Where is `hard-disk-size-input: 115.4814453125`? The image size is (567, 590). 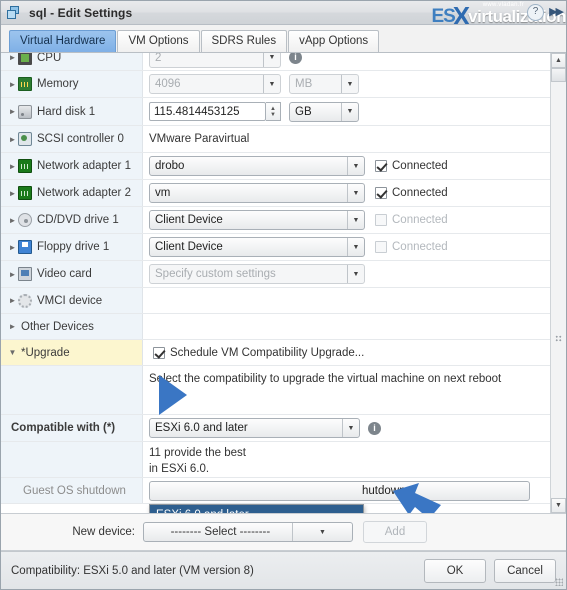
hard-disk-size-input: 115.4814453125 is located at coordinates (207, 111).